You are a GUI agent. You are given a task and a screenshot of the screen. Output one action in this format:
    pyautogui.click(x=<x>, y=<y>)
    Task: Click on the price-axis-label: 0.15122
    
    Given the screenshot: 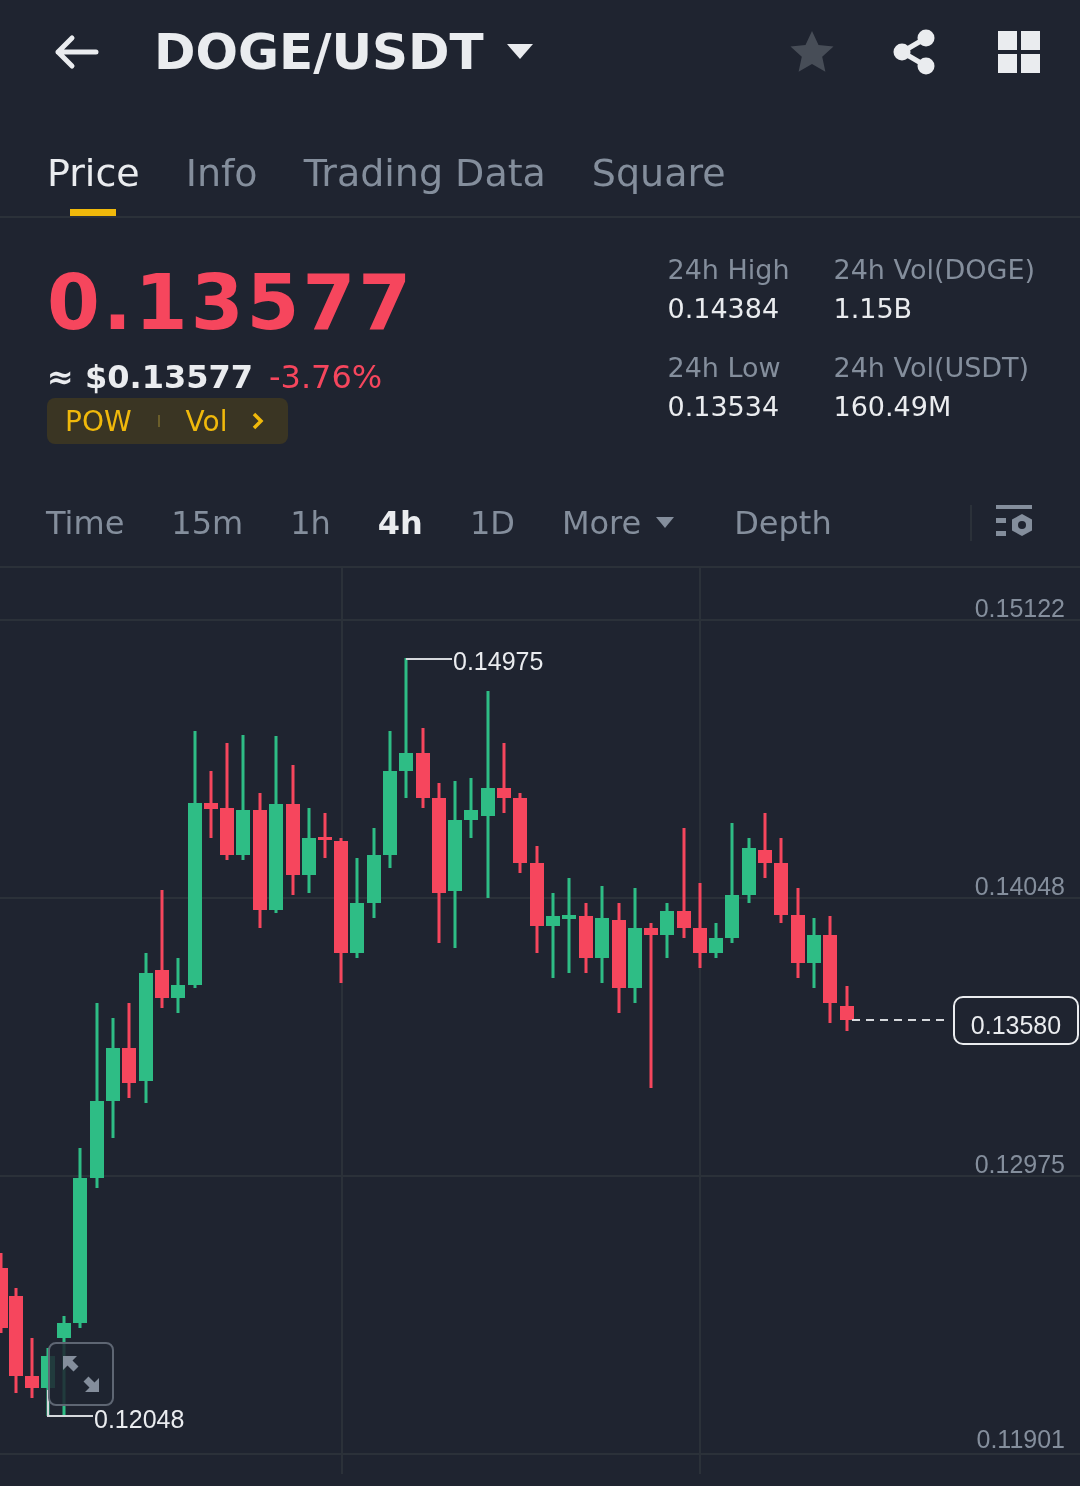 What is the action you would take?
    pyautogui.click(x=1019, y=608)
    